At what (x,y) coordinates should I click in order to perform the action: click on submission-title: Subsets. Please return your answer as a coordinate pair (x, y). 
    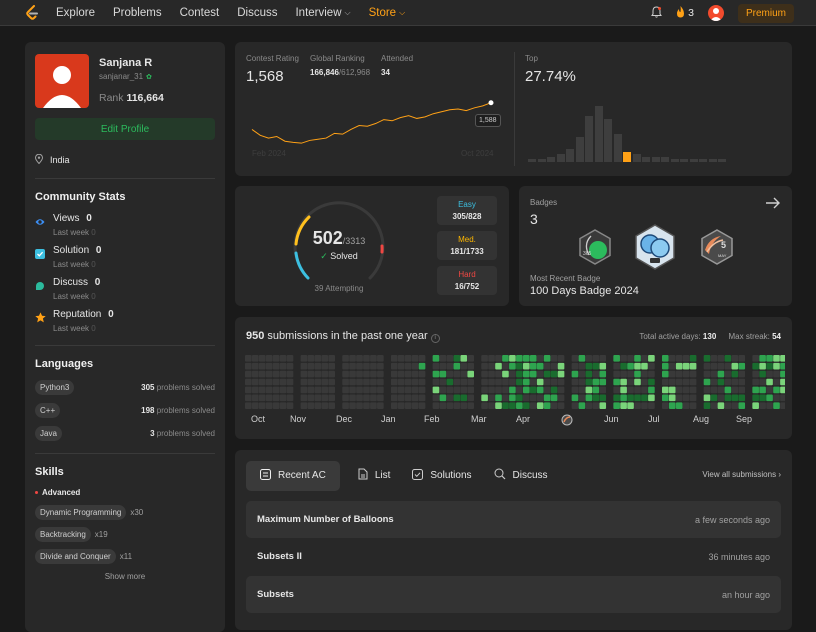
    Looking at the image, I should click on (275, 594).